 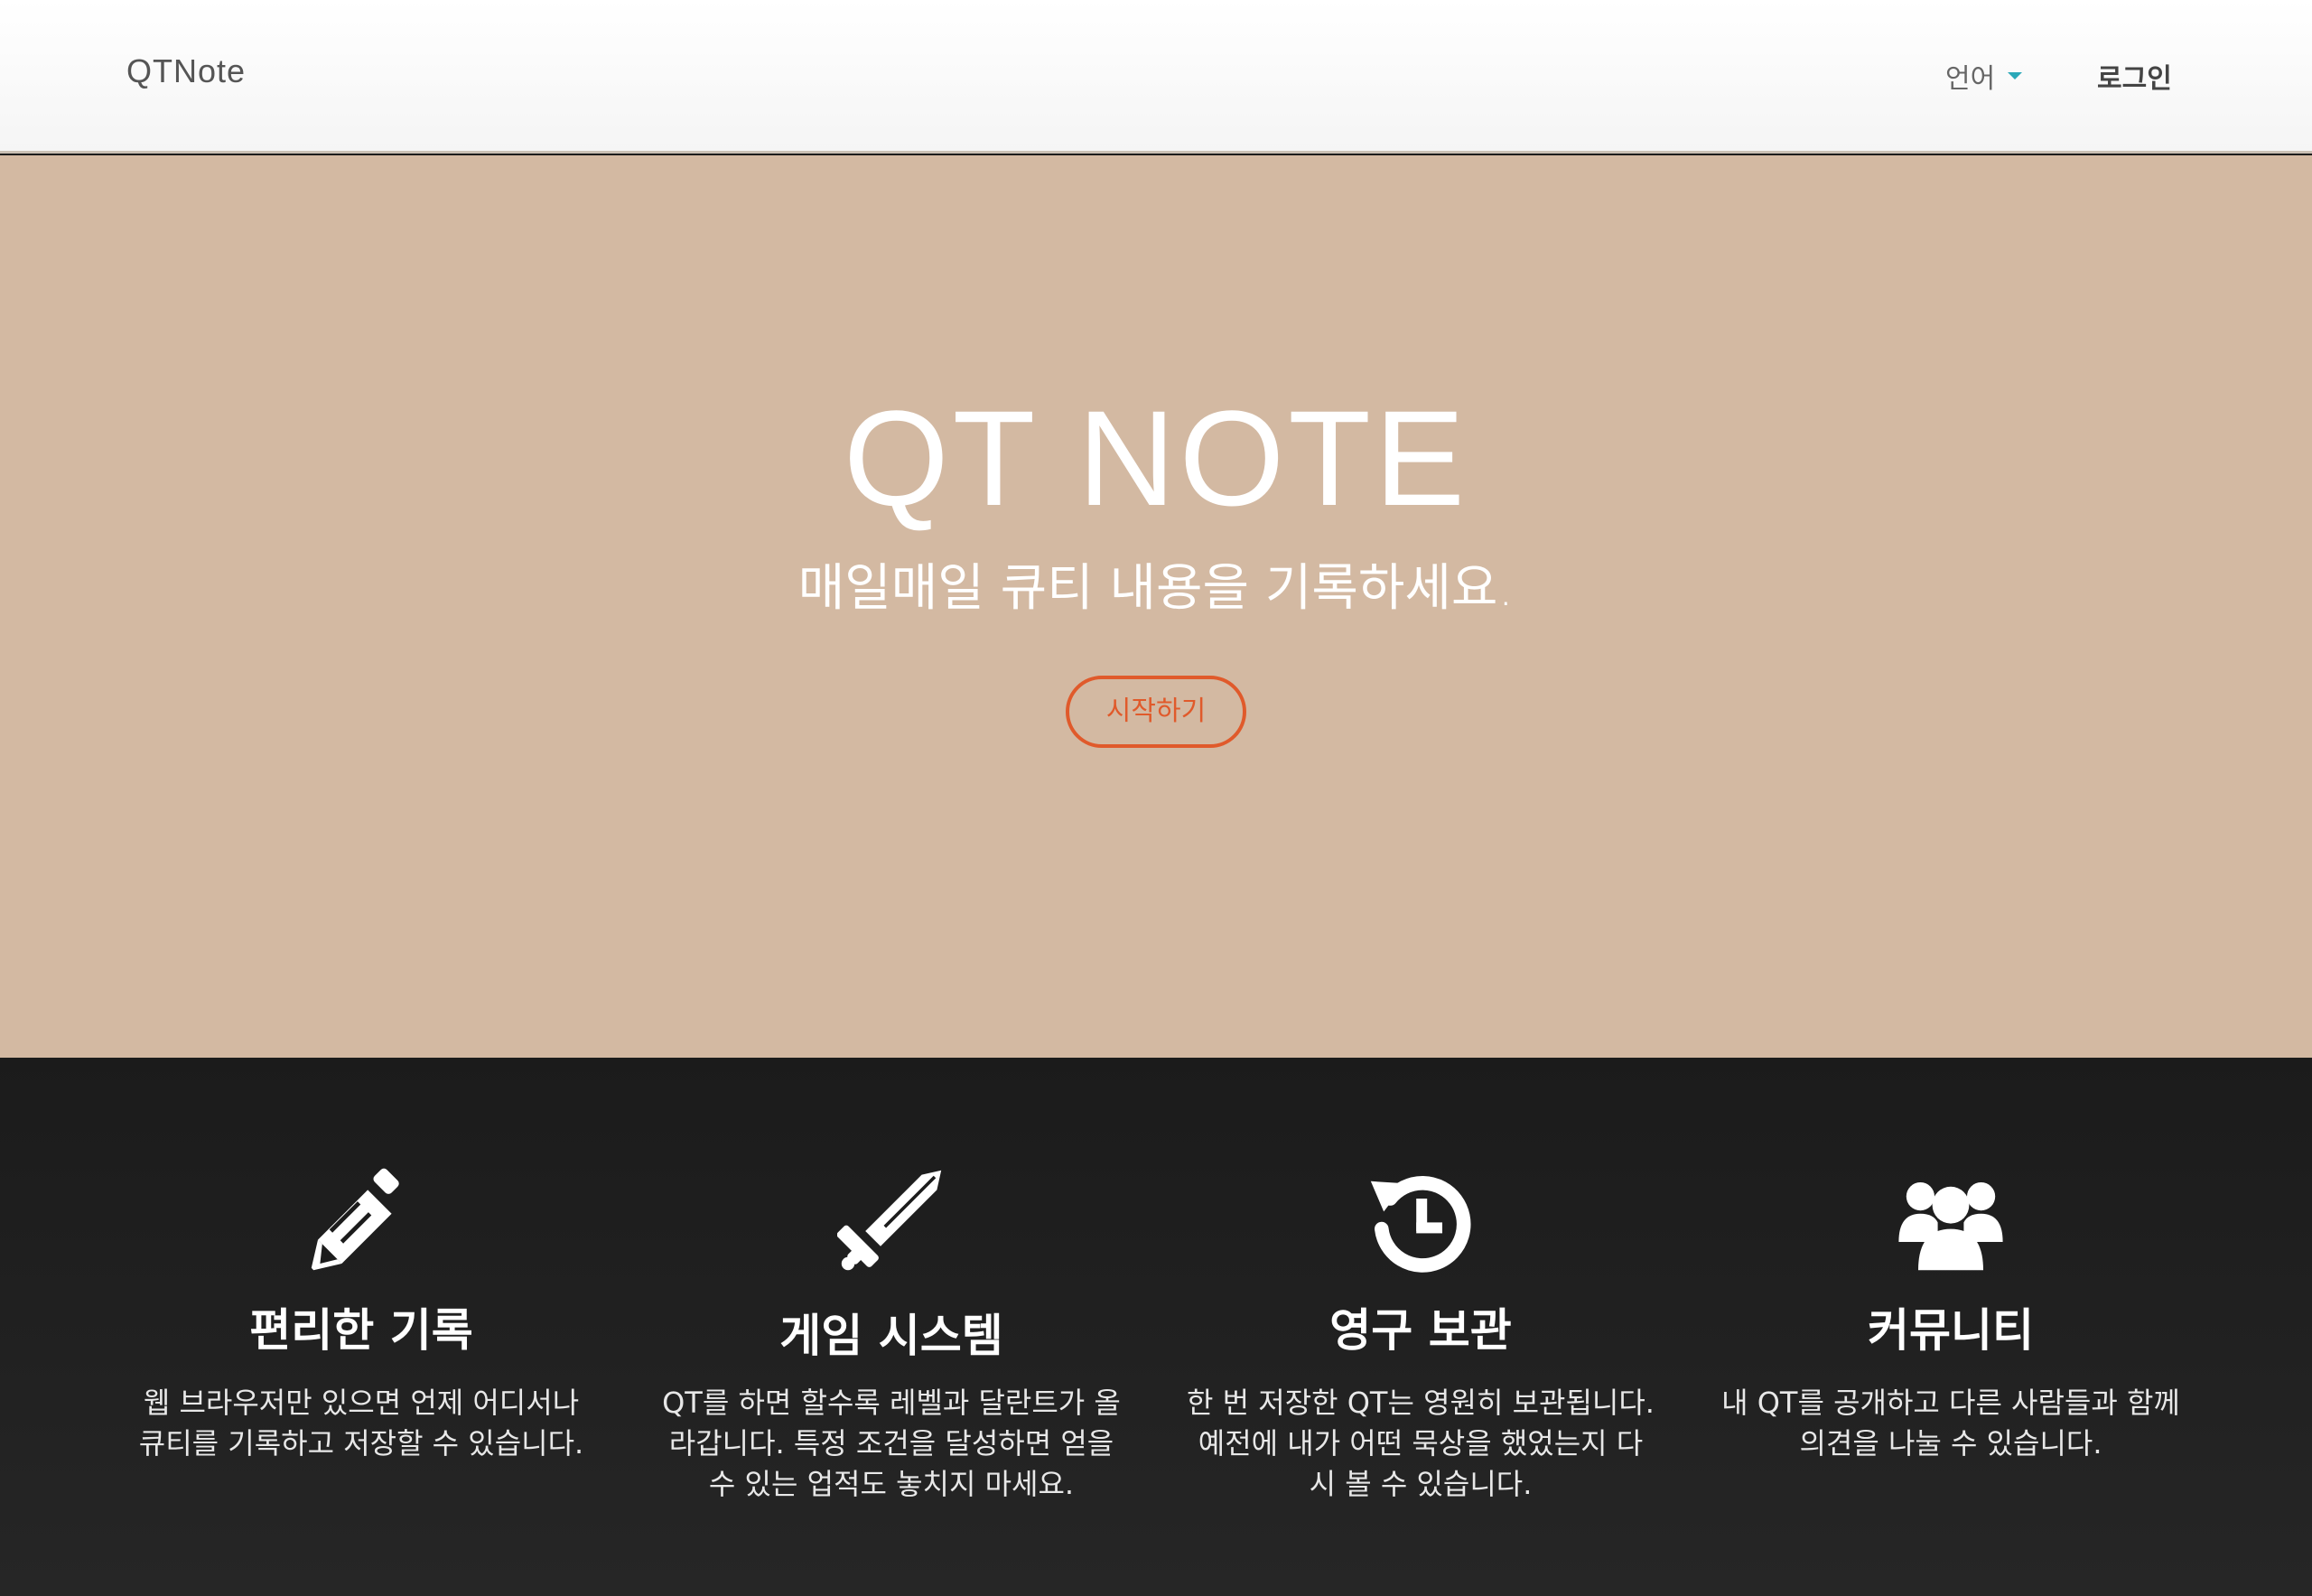 What do you see at coordinates (1156, 712) in the screenshot?
I see `start-button: 시작하기` at bounding box center [1156, 712].